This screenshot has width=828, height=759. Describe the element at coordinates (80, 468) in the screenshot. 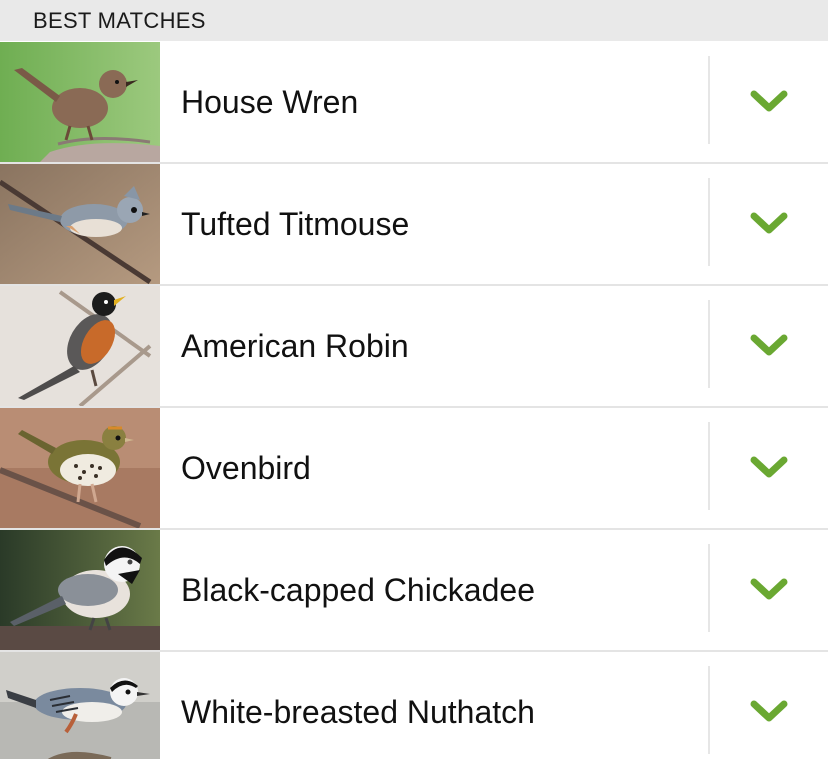

I see `bird-photo-ovenbird` at that location.